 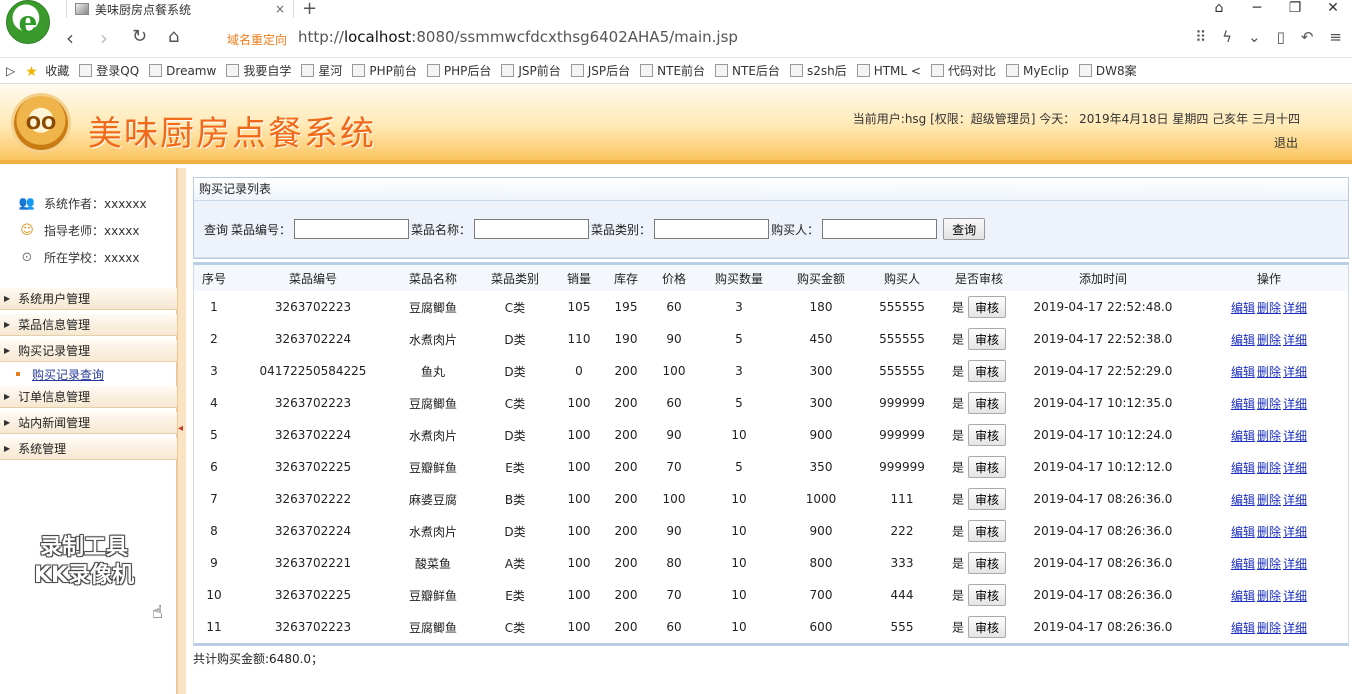 I want to click on home-icon: ⌂, so click(x=173, y=36).